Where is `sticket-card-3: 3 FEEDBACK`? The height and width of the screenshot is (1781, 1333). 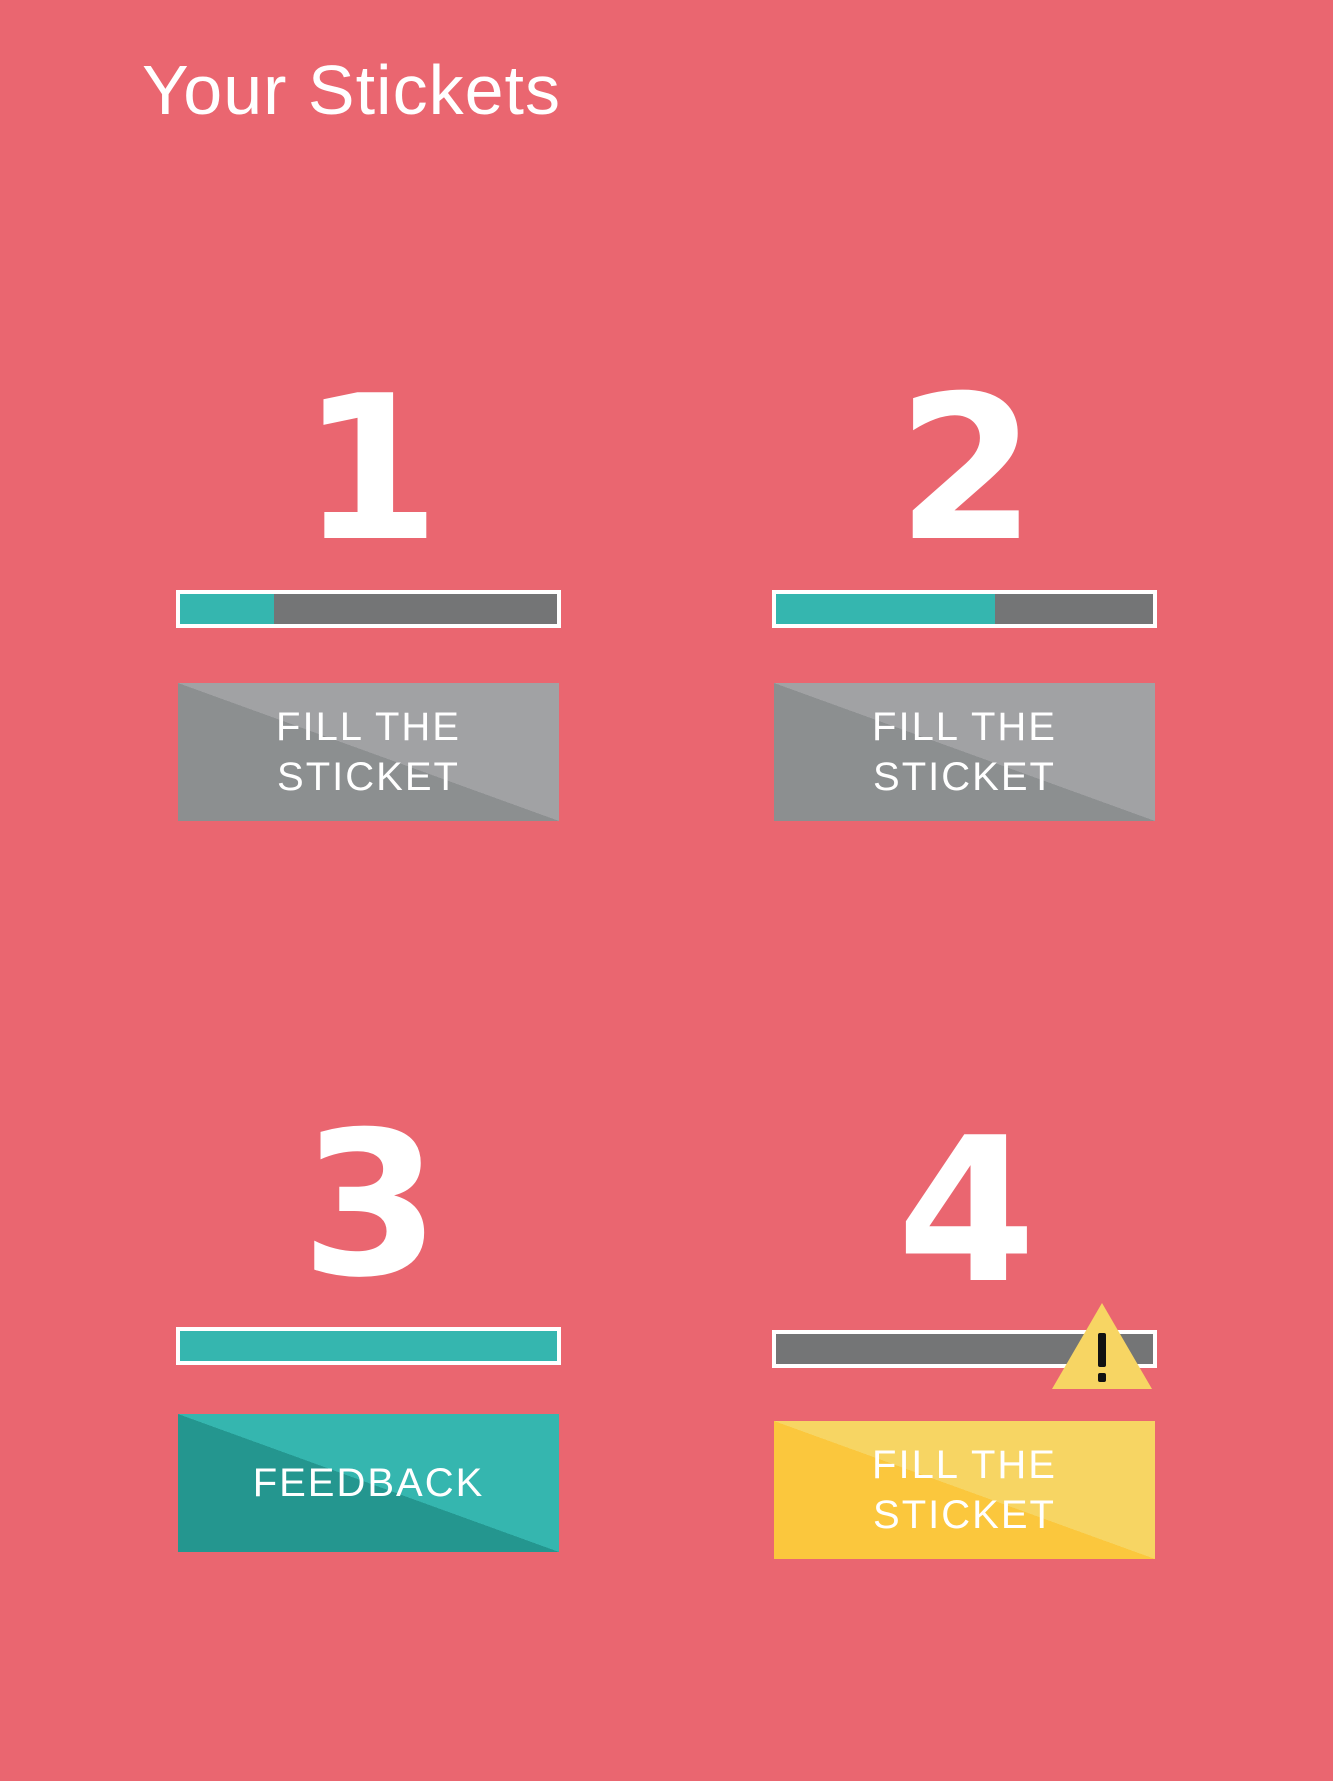
sticket-card-3: 3 FEEDBACK is located at coordinates (368, 1331).